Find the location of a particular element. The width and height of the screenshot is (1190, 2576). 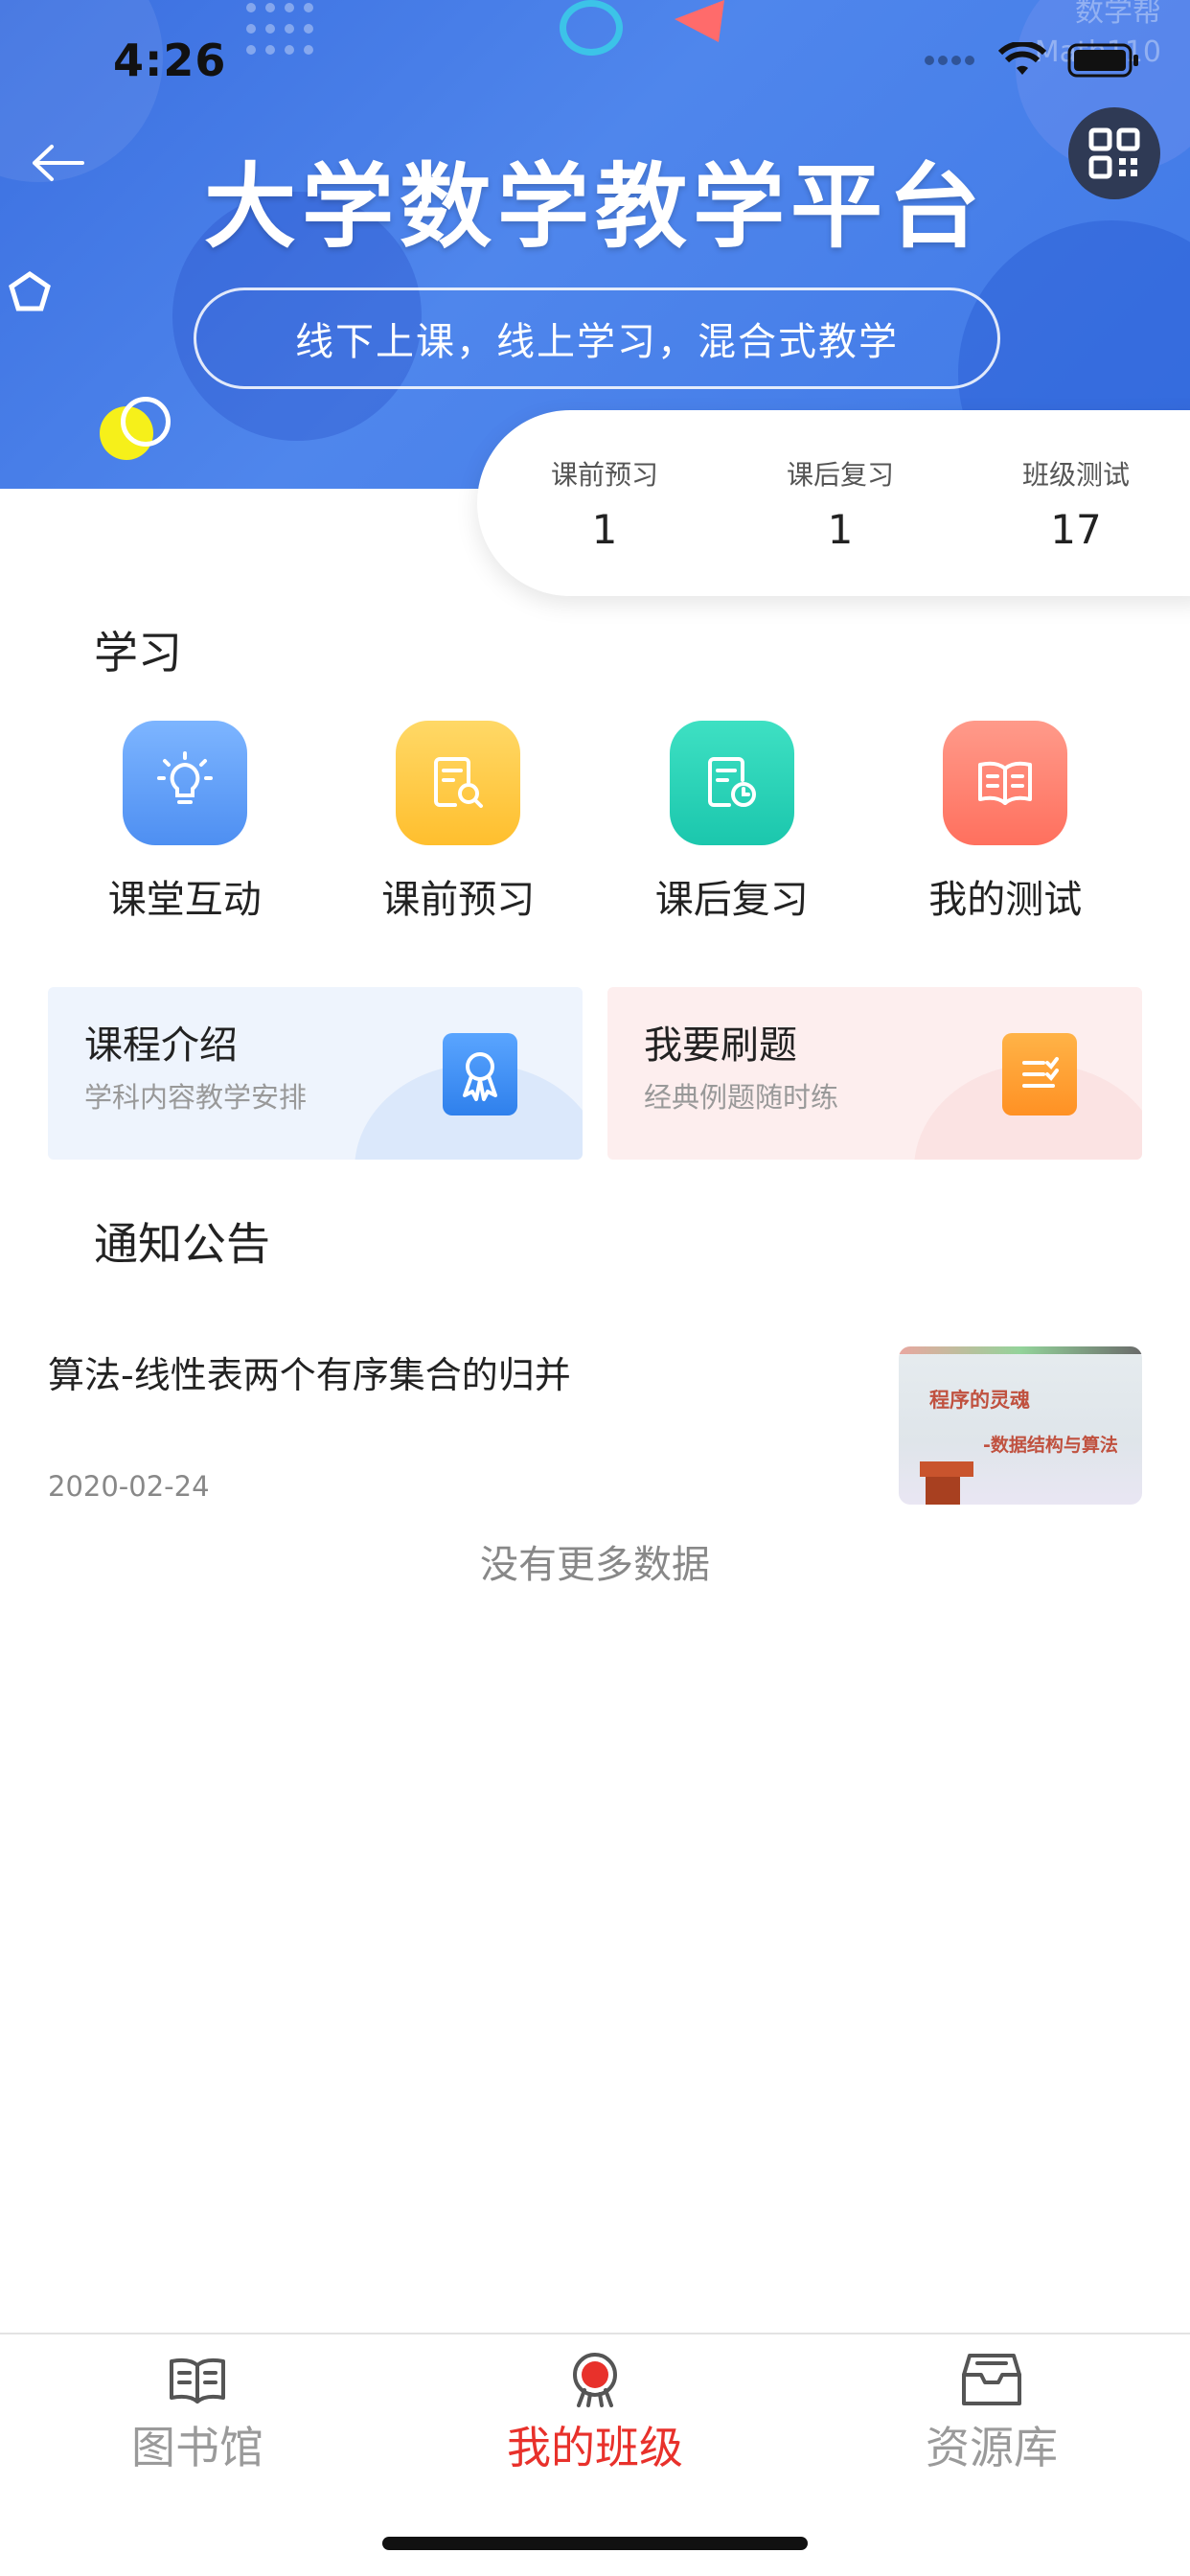

notice-thumbnail: 程序的灵魂 -数据结构与算法 is located at coordinates (1020, 1425).